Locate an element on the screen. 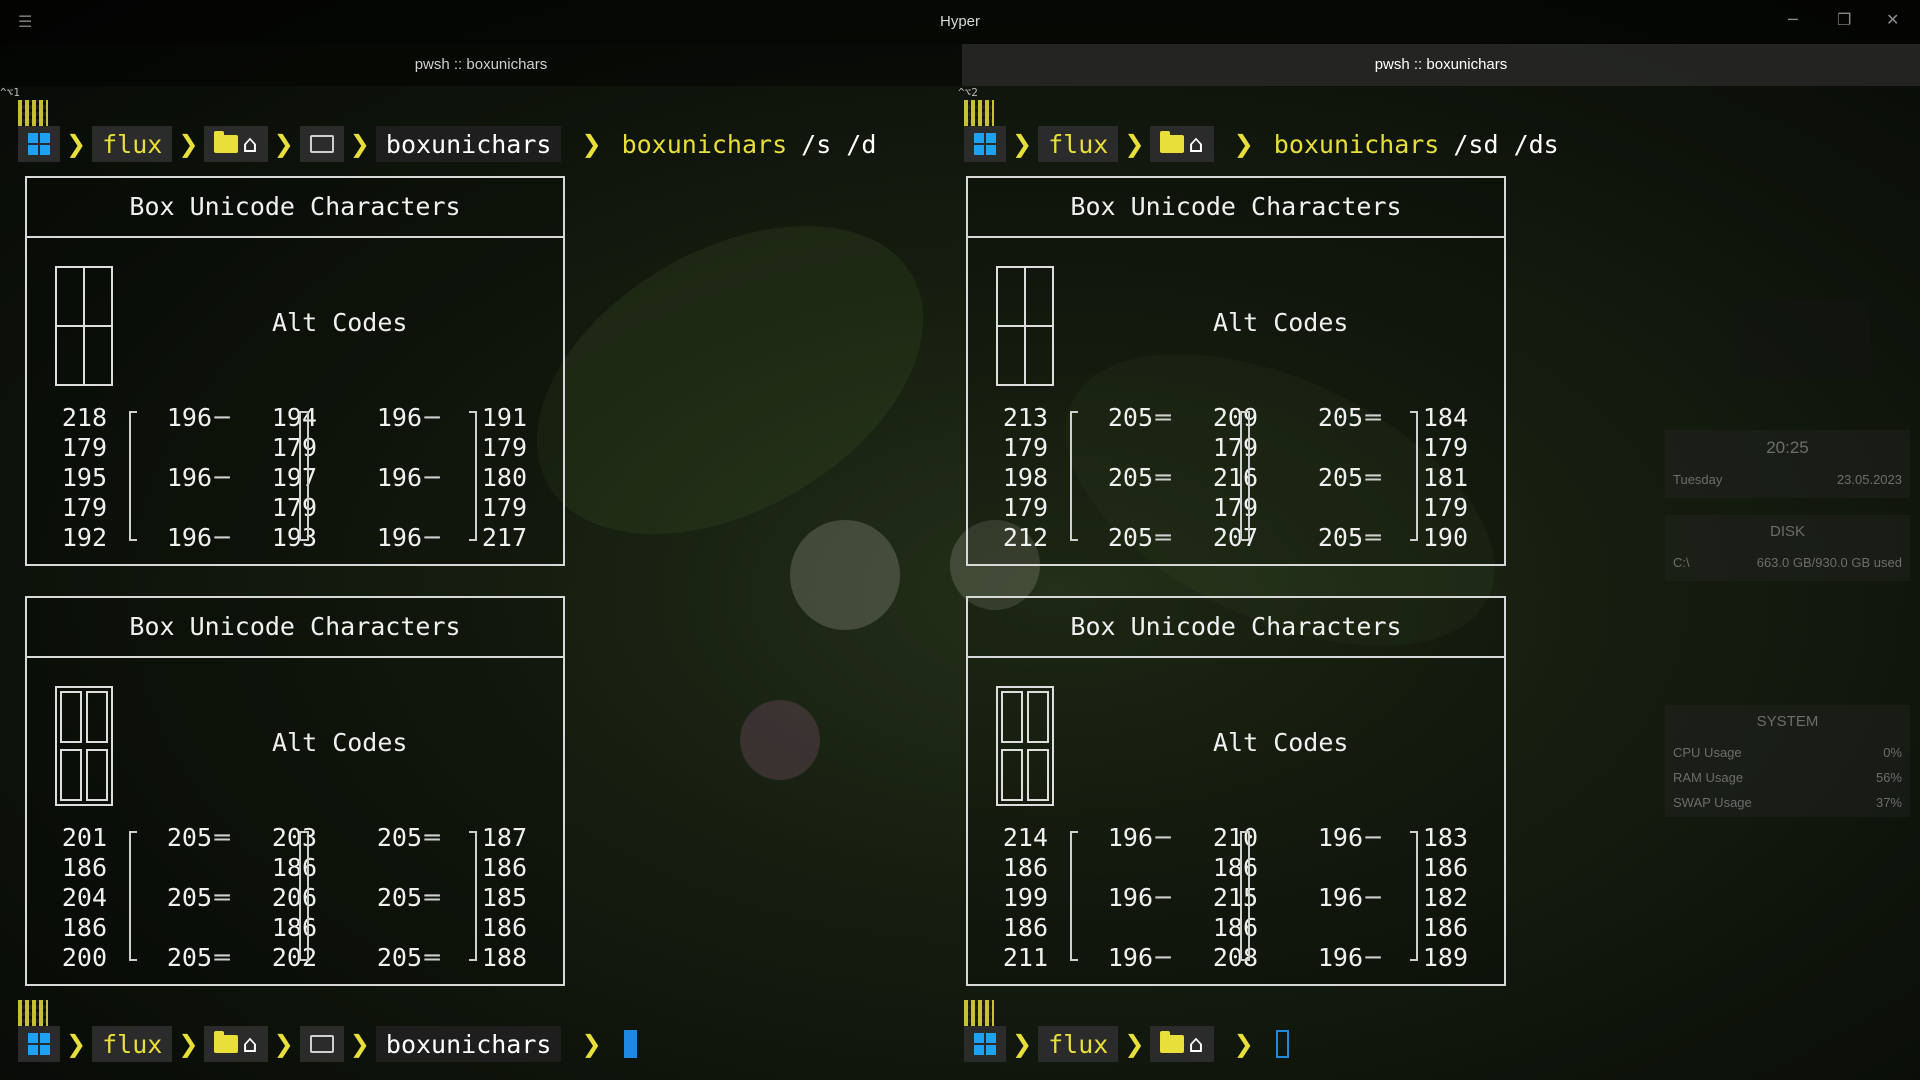  clock-widget: 20:25 Tuesday 23.05.2023 is located at coordinates (1787, 464).